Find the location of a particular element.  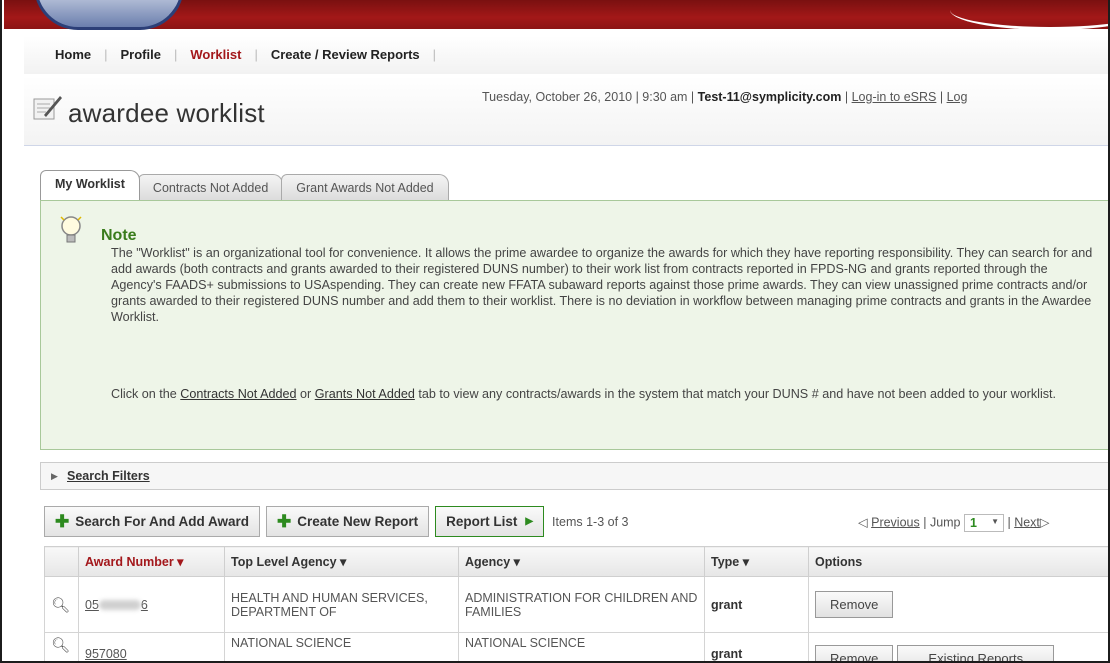

pagination: ◁ Previous | Jump 1 ▼ | Next▷ is located at coordinates (954, 523).